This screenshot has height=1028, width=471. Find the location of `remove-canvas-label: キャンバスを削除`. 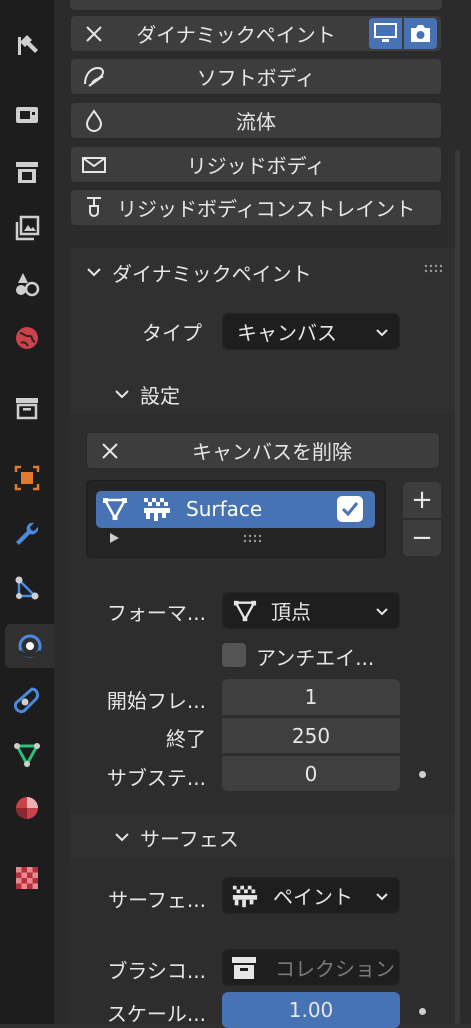

remove-canvas-label: キャンバスを削除 is located at coordinates (272, 452).